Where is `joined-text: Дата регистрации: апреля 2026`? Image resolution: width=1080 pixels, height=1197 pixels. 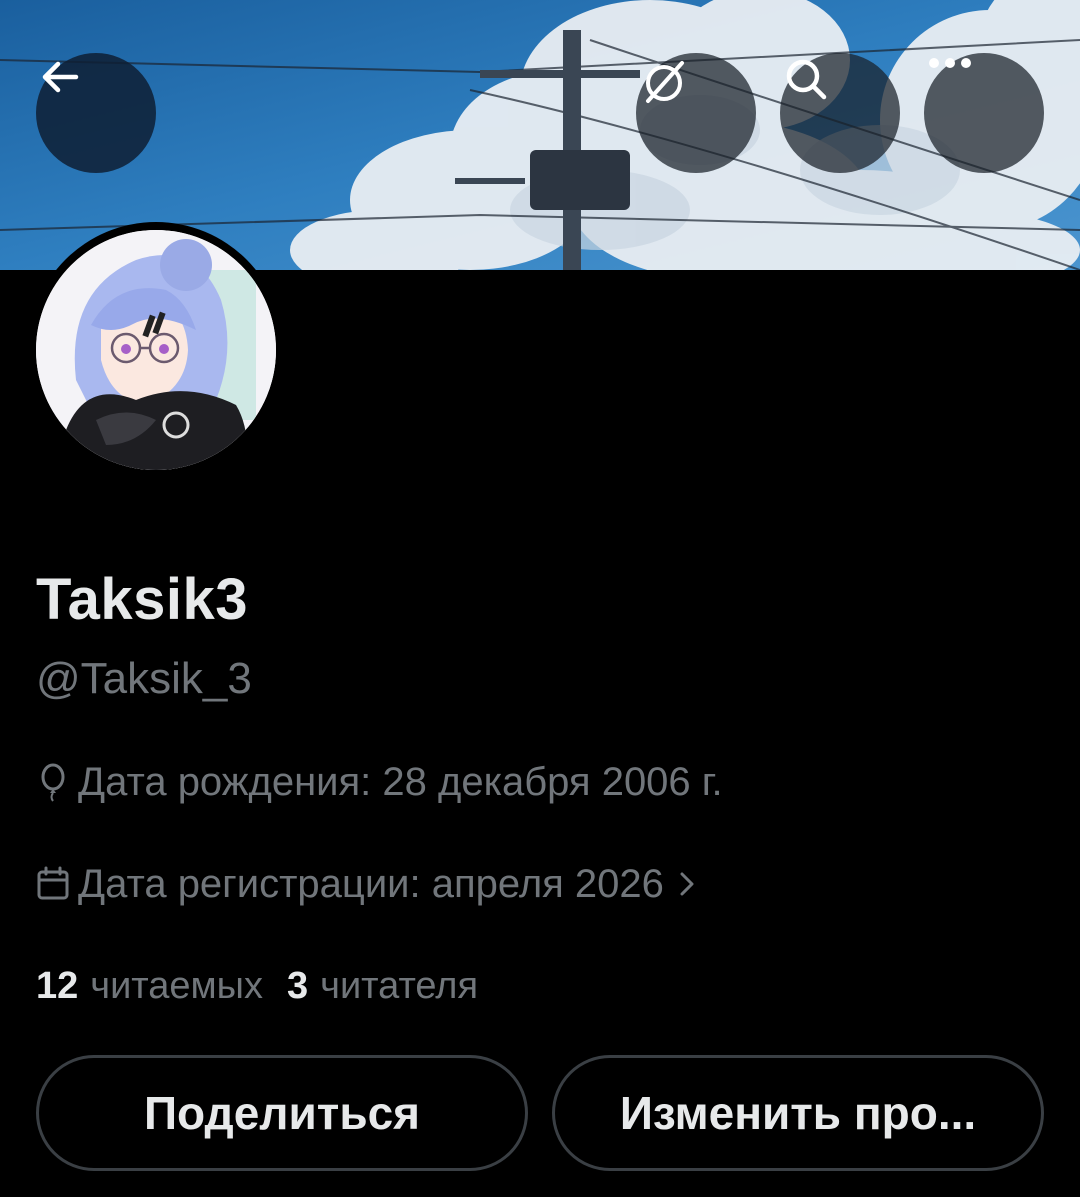 joined-text: Дата регистрации: апреля 2026 is located at coordinates (371, 883).